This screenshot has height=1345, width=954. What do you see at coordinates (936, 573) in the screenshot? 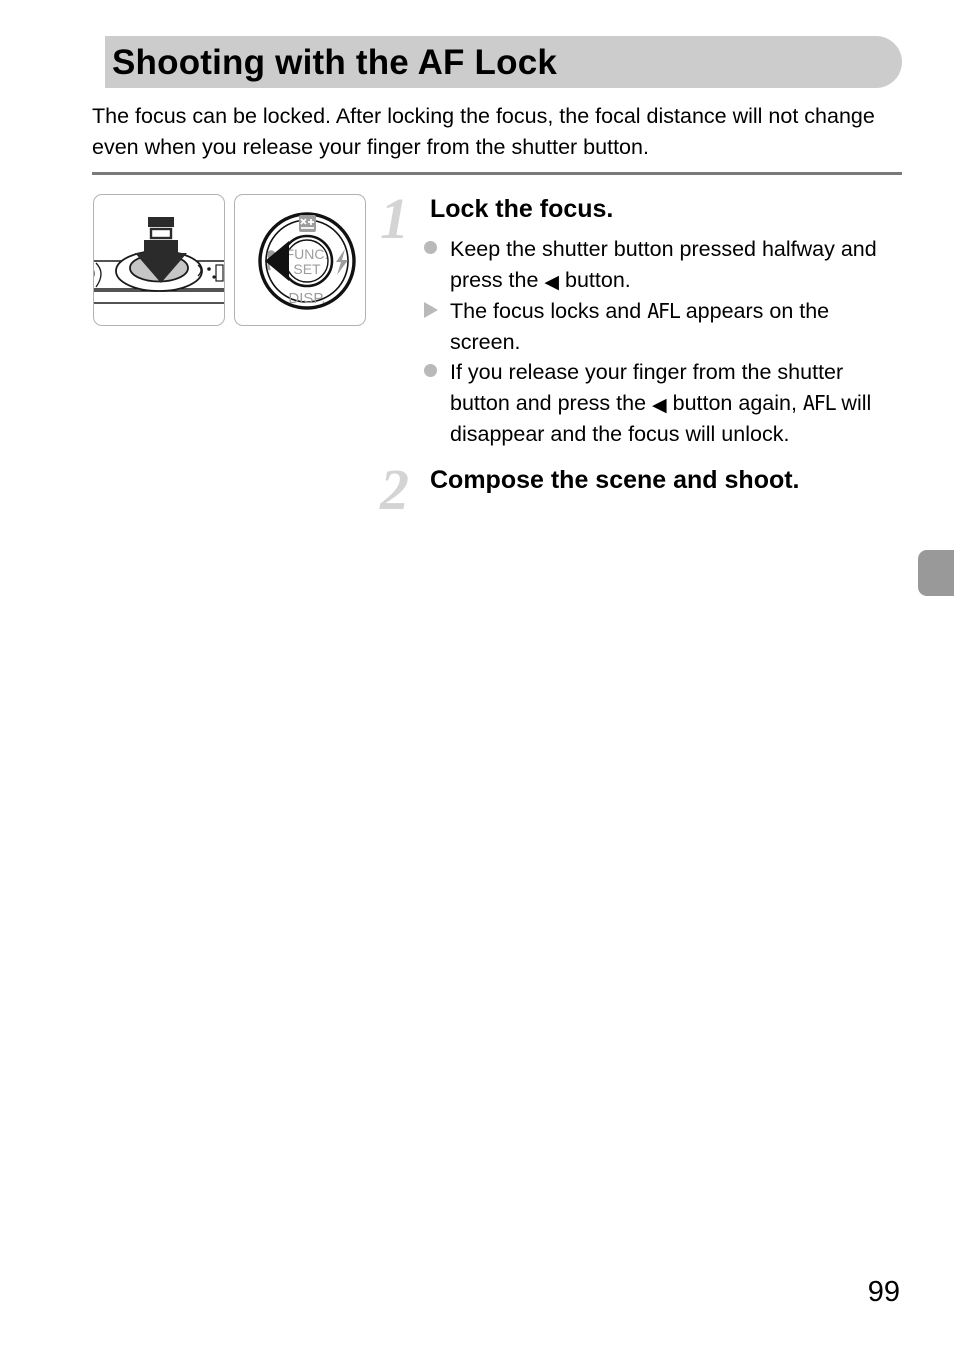
I see `chapter-side-tab` at bounding box center [936, 573].